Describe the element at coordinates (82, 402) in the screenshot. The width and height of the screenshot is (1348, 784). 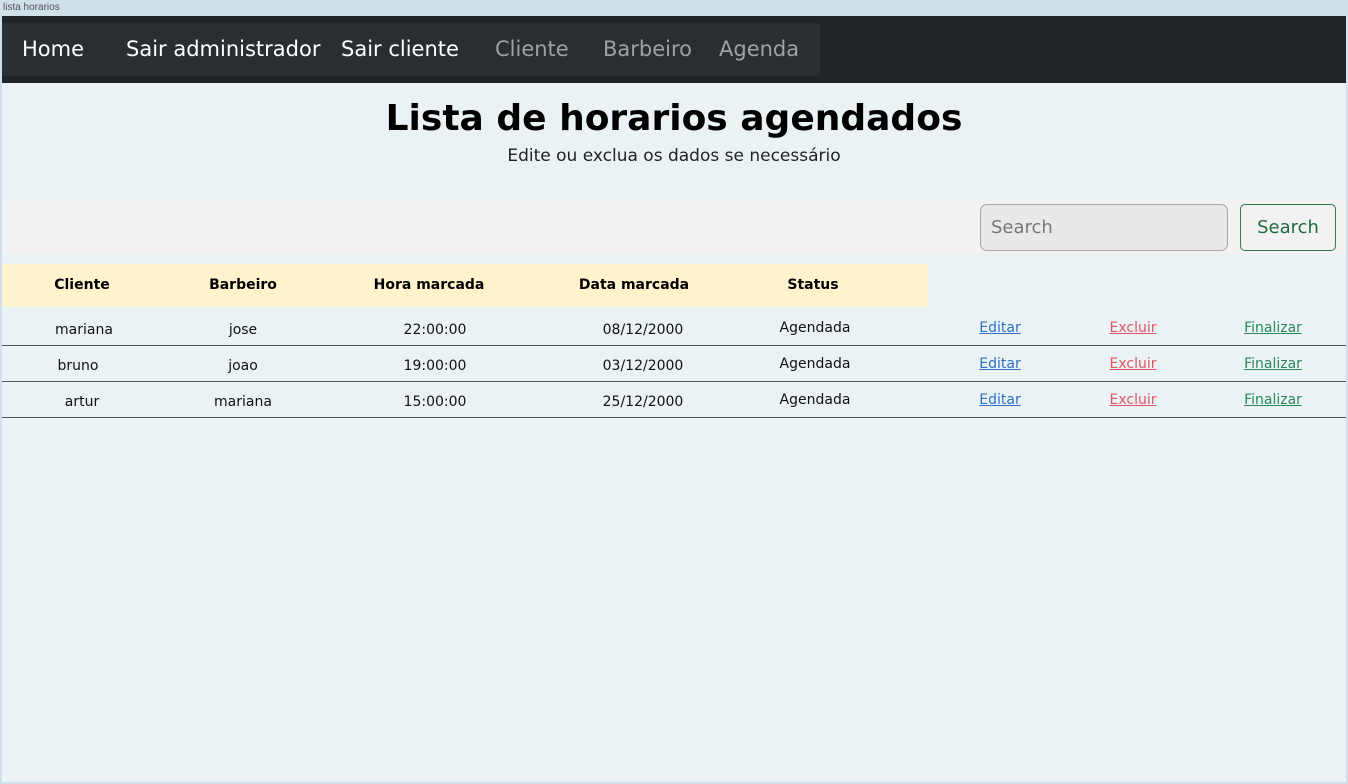
I see `cell-cliente: artur` at that location.